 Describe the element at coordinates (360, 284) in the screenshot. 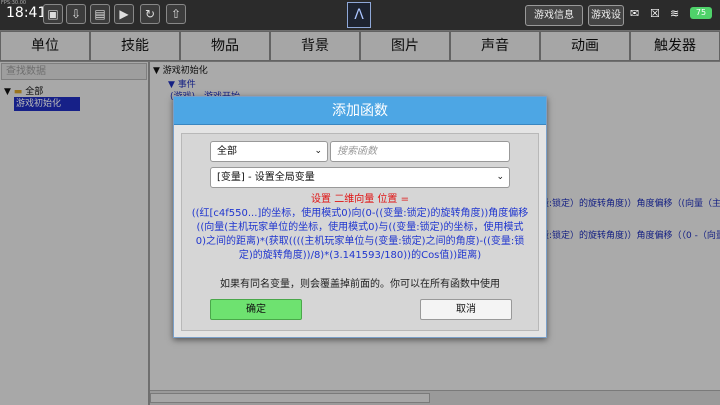

I see `dialog-note: 如果有同名变量，则会覆盖掉前面的。你可以在所有函数中使用` at that location.